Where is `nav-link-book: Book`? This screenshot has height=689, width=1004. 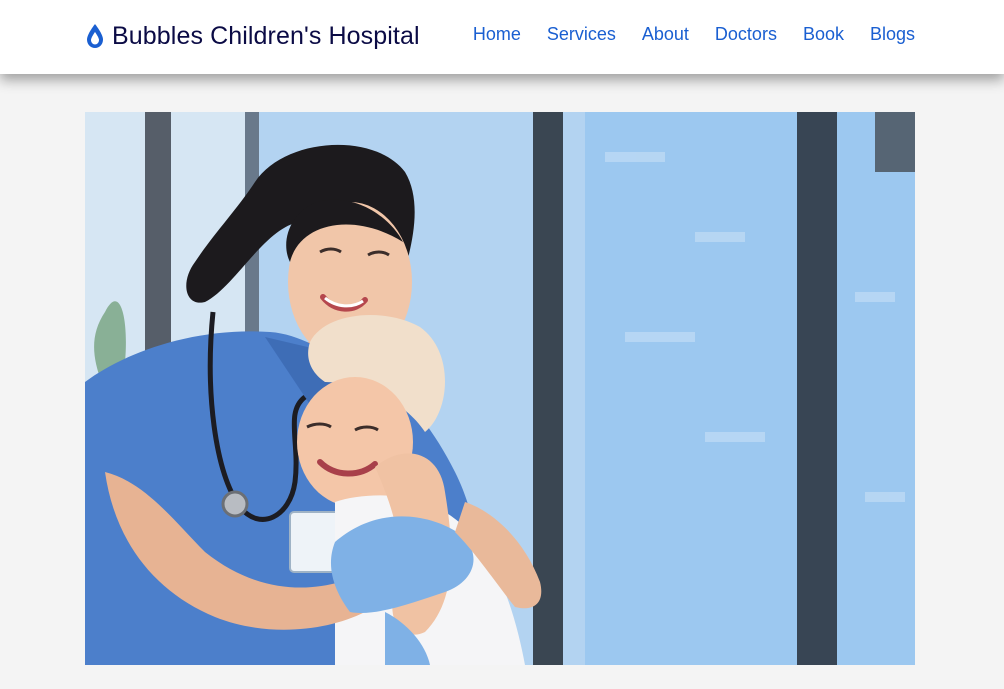
nav-link-book: Book is located at coordinates (823, 34).